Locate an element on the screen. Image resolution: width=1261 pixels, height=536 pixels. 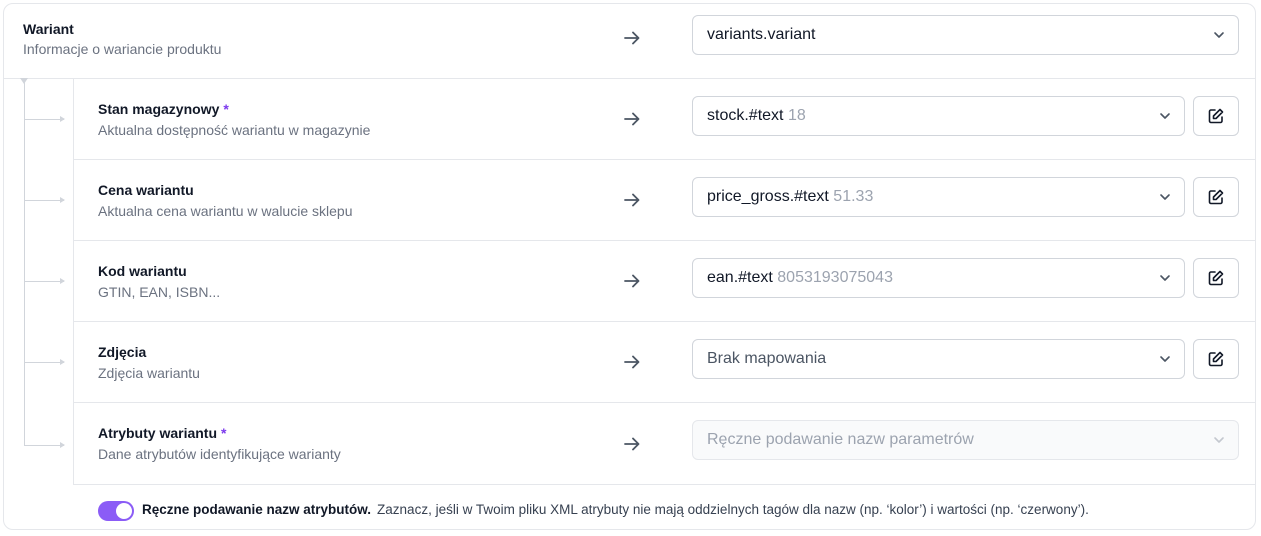
stock-edit-button is located at coordinates (1216, 116).